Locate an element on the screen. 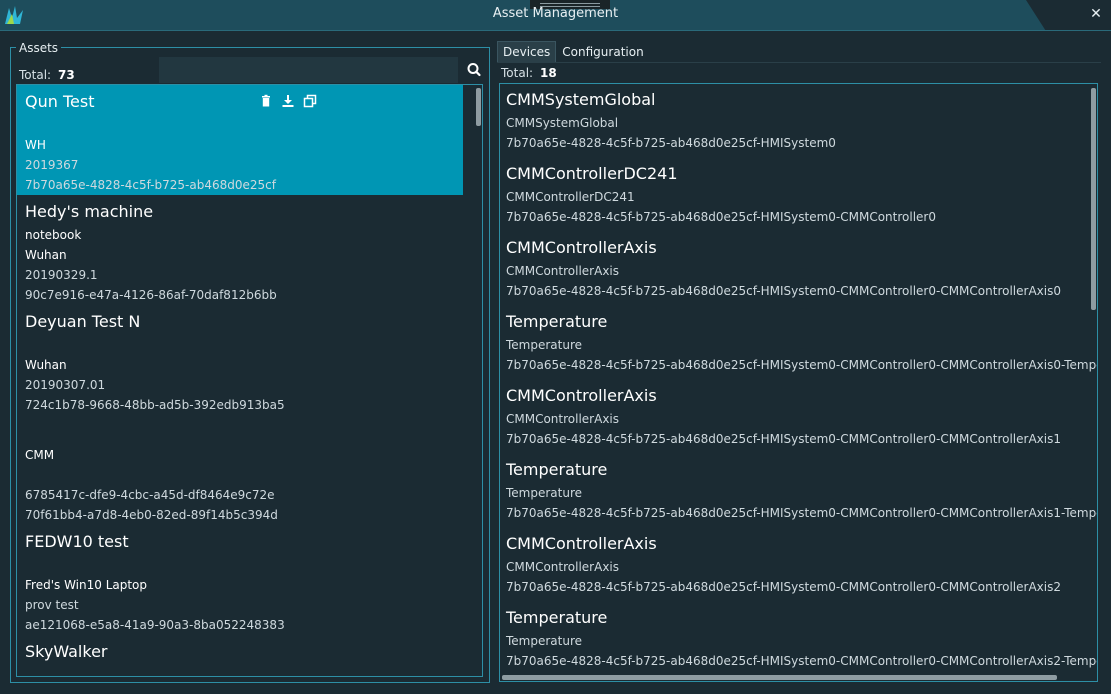 Image resolution: width=1111 pixels, height=694 pixels. download-icon is located at coordinates (288, 101).